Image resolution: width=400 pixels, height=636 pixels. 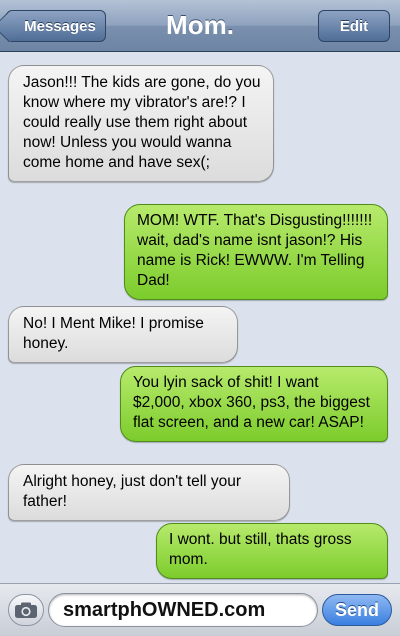 I want to click on navigation-bar: Messages Mom. Edit, so click(x=200, y=26).